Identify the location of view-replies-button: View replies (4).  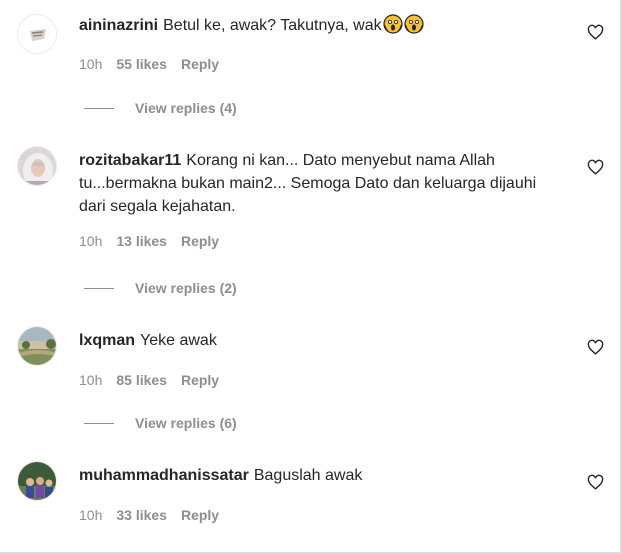
(160, 108).